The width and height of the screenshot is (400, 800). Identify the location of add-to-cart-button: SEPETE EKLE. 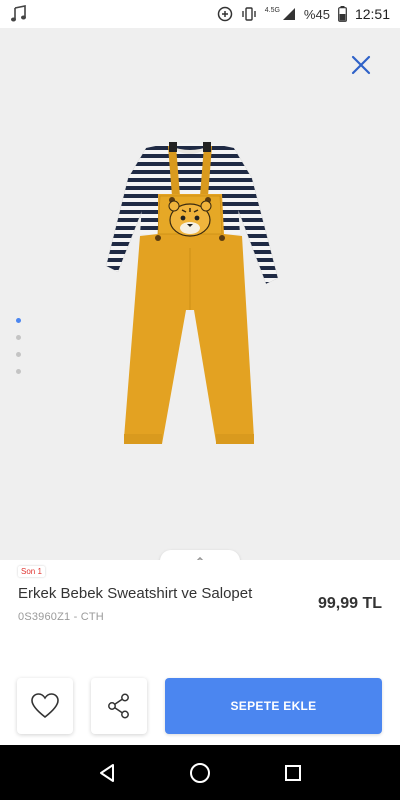
(273, 706).